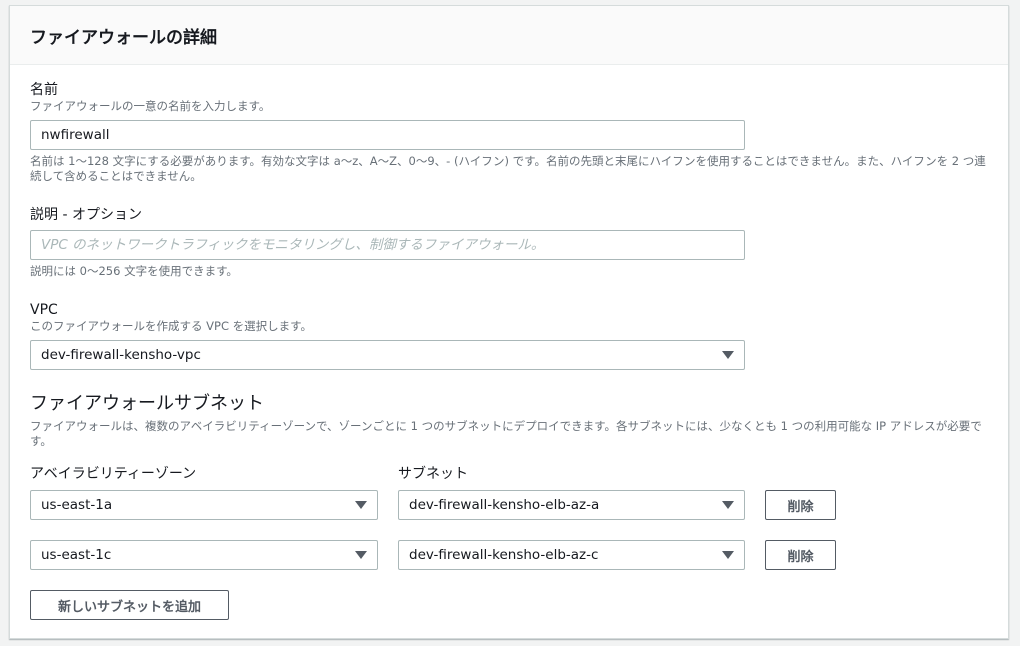 This screenshot has width=1020, height=646. I want to click on description-constraint: 説明には 0〜256 文字を使用できます。, so click(134, 271).